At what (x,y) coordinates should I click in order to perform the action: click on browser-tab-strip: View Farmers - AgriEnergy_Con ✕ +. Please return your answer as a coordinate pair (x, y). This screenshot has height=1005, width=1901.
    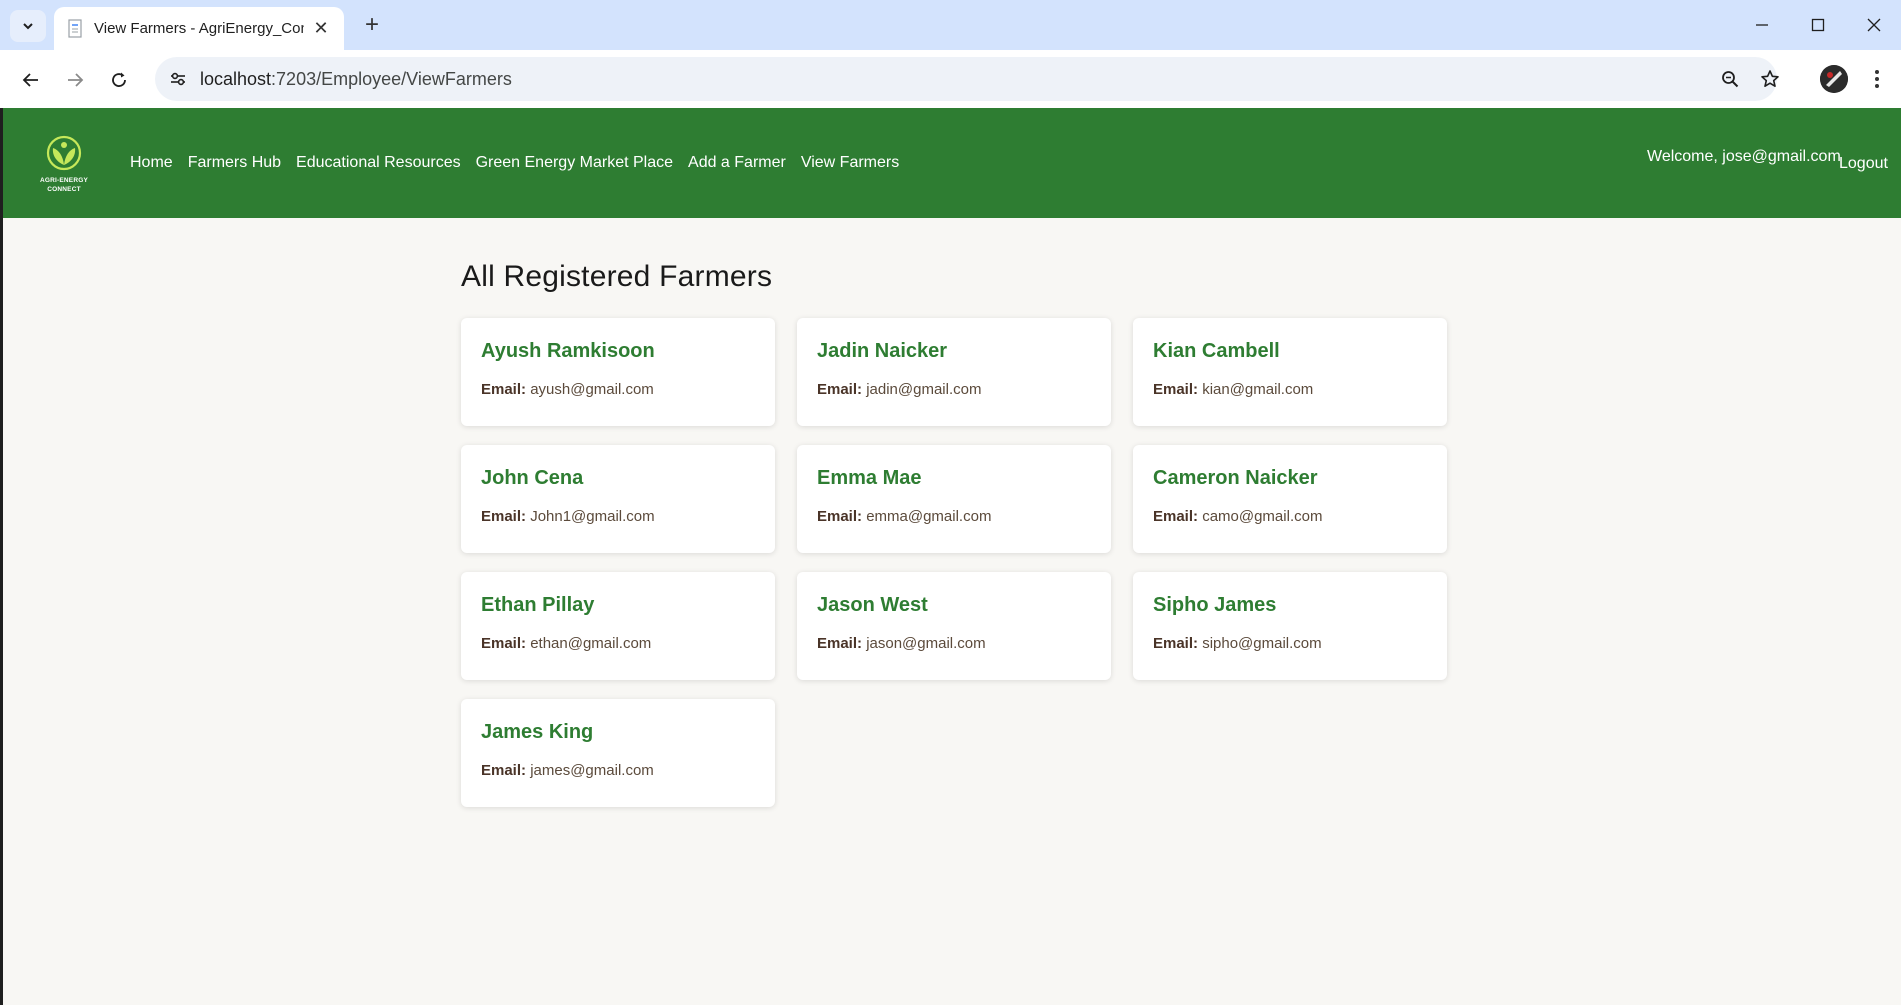
    Looking at the image, I should click on (950, 25).